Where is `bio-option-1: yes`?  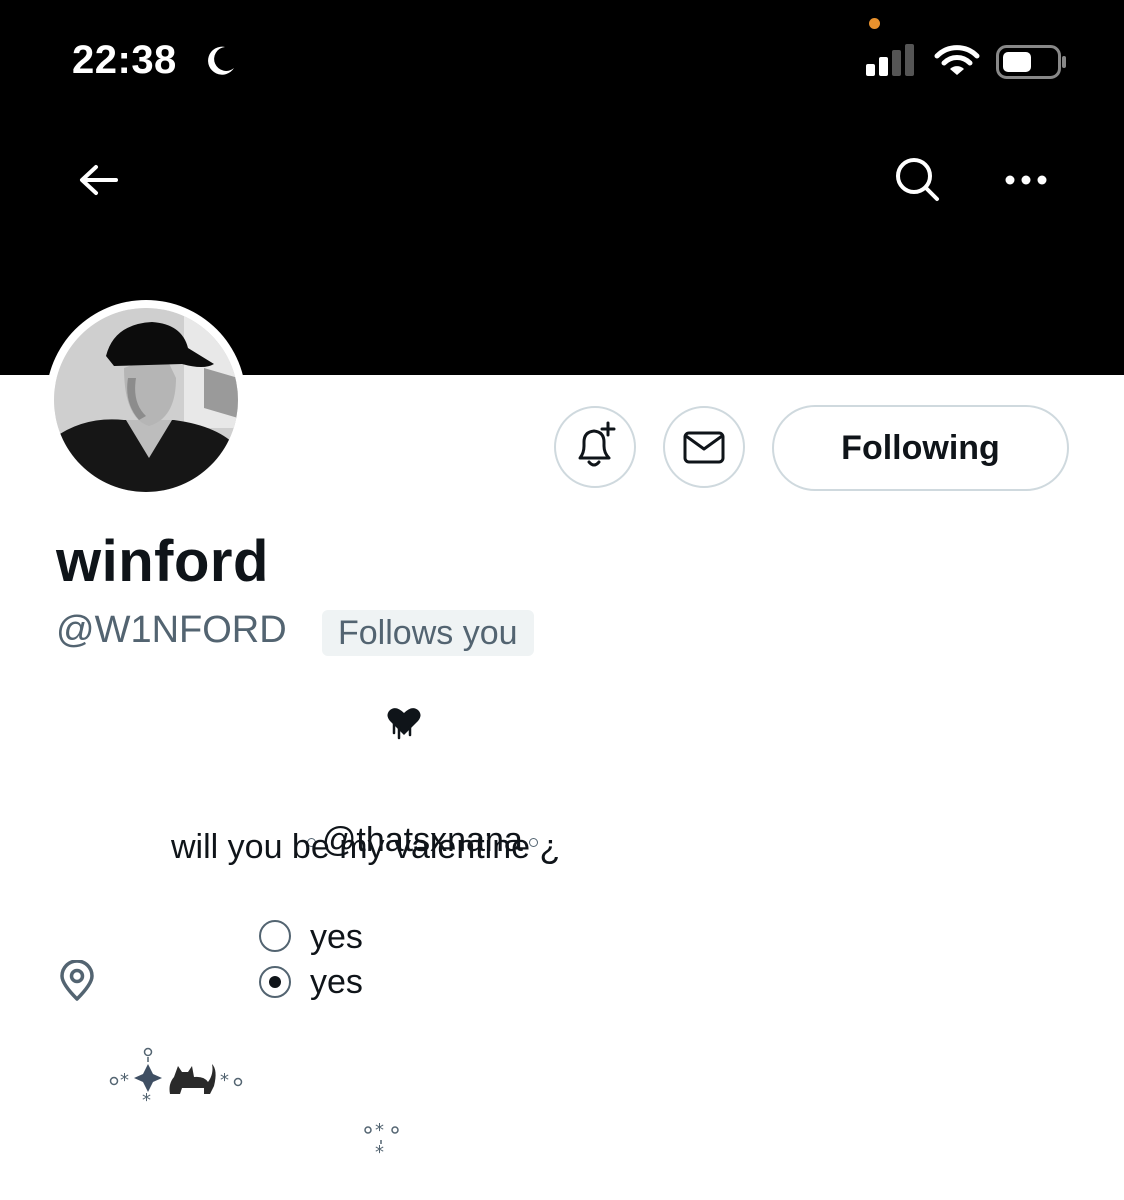 bio-option-1: yes is located at coordinates (336, 937).